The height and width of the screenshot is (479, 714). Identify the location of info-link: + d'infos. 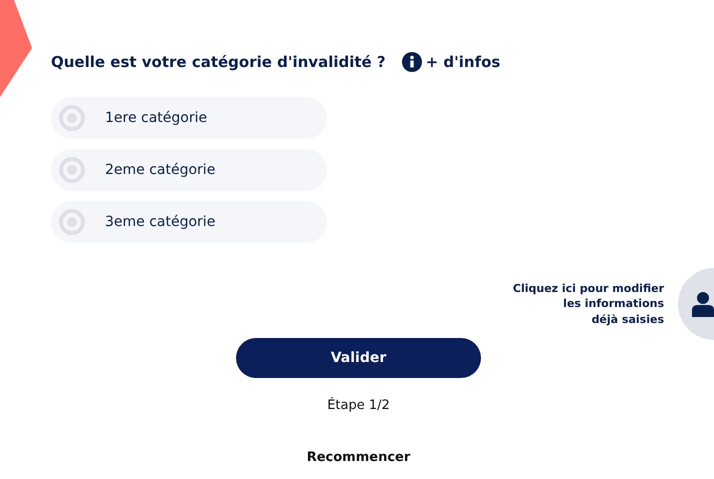
(451, 62).